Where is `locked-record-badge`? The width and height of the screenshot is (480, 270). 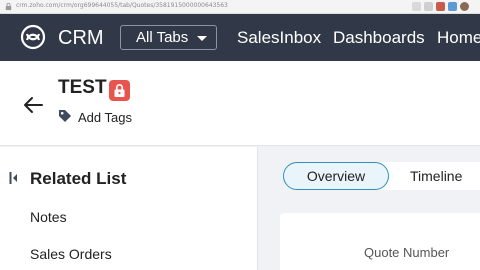
locked-record-badge is located at coordinates (119, 90).